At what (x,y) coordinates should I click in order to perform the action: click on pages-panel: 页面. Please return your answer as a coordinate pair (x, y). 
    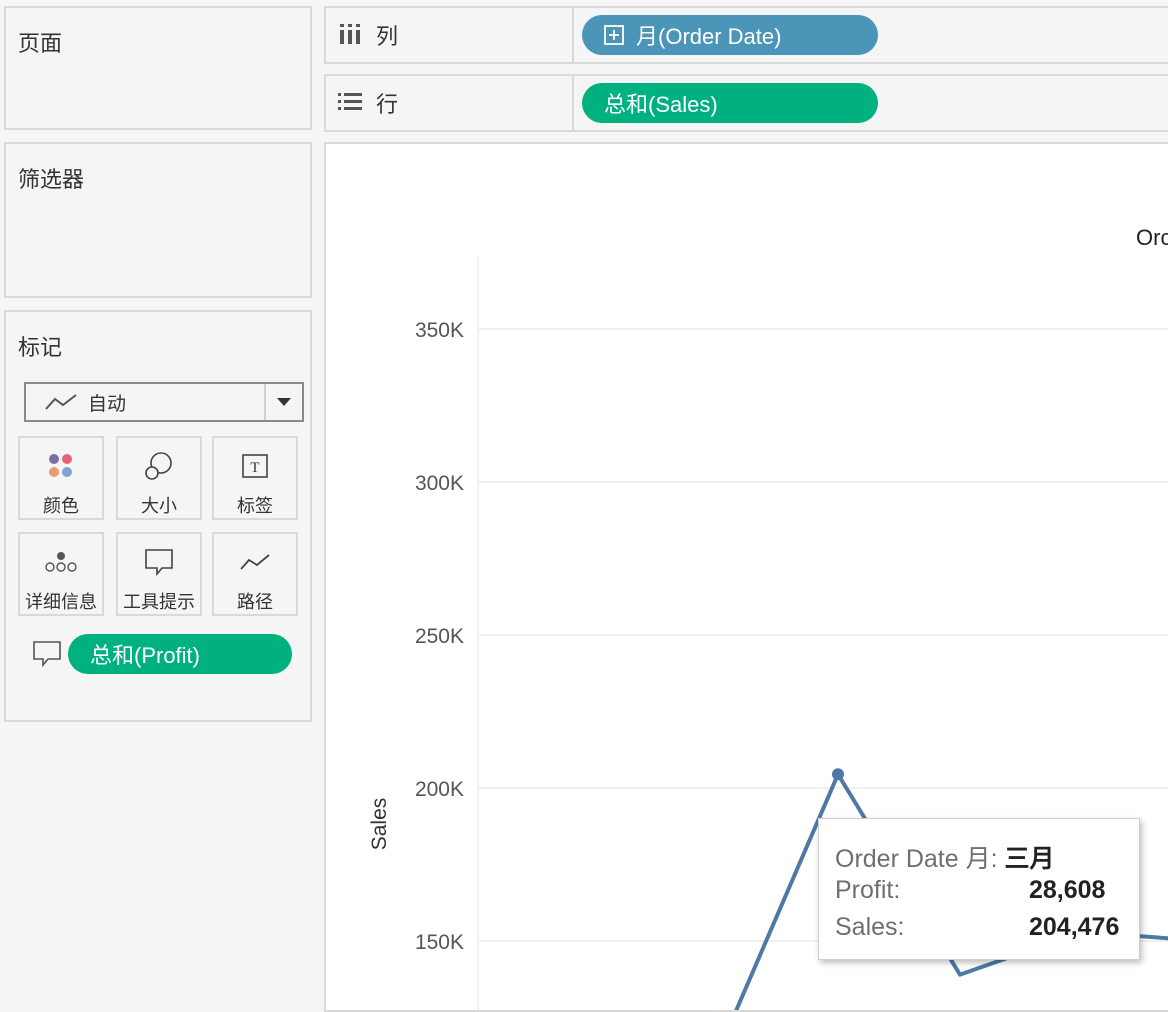
    Looking at the image, I should click on (158, 68).